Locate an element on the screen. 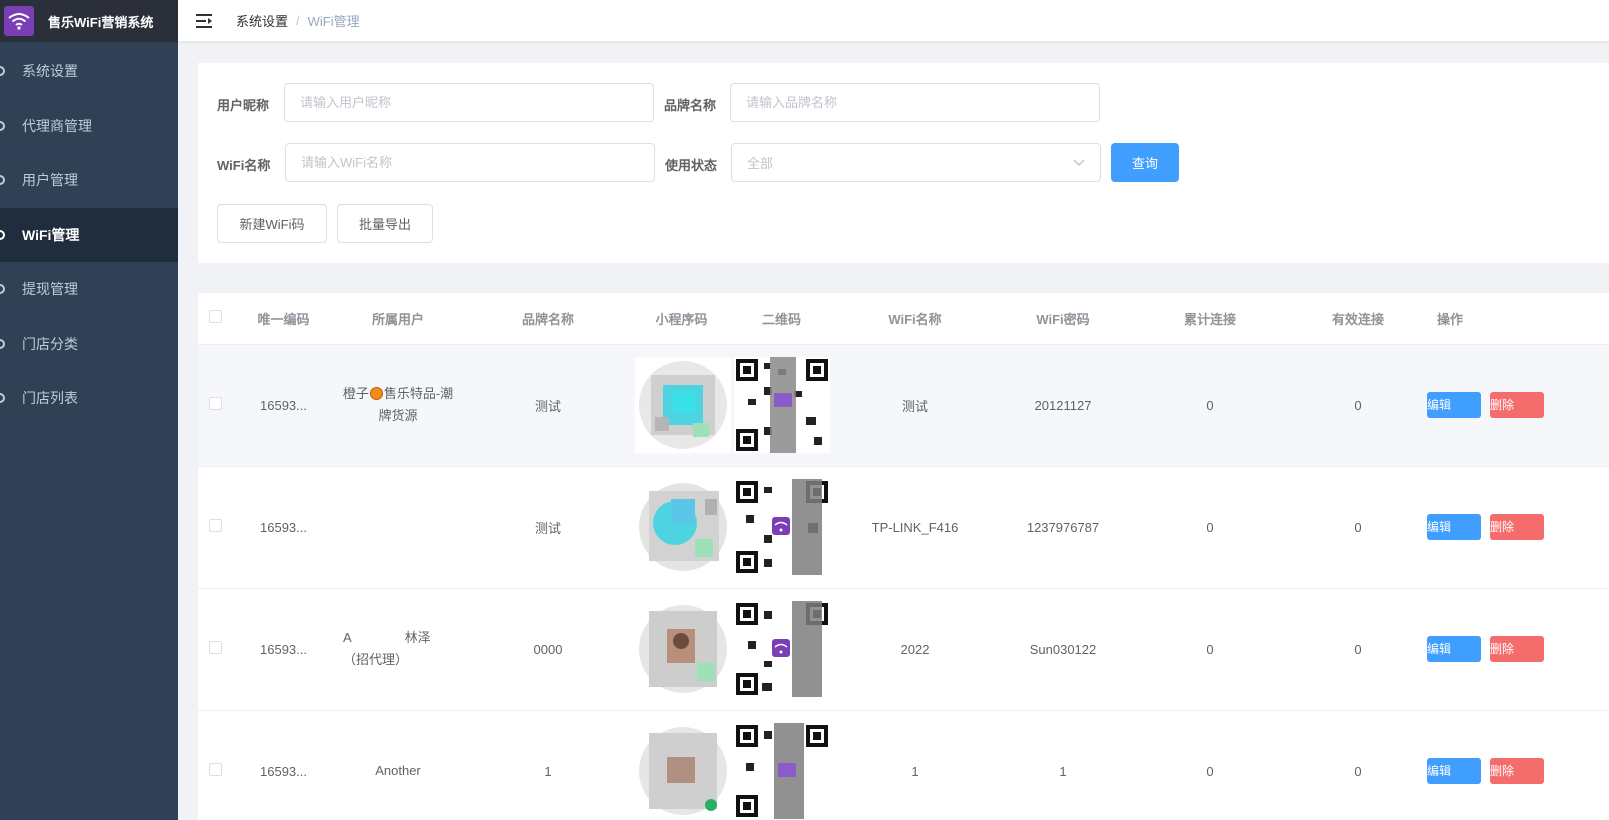  sidebar-item-wifi-management: WiFi管理 is located at coordinates (89, 234).